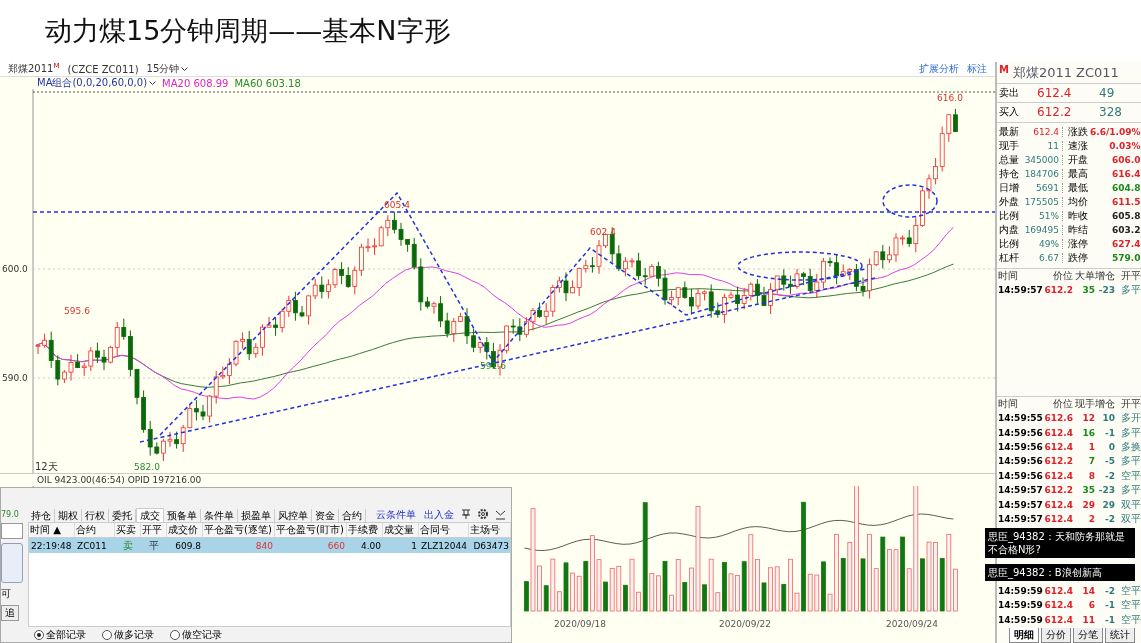  Describe the element at coordinates (490, 530) in the screenshot. I see `column-header: 主场号` at that location.